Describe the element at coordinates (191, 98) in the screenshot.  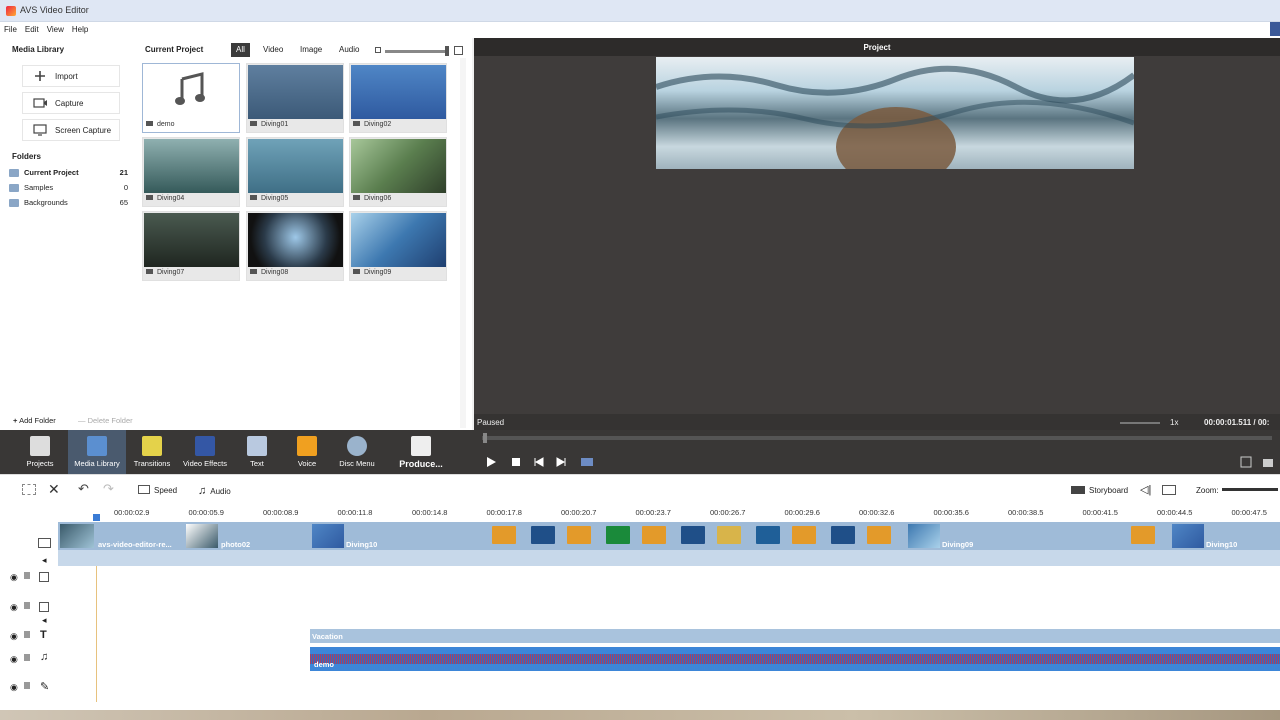
I see `media-item-demo: demo` at that location.